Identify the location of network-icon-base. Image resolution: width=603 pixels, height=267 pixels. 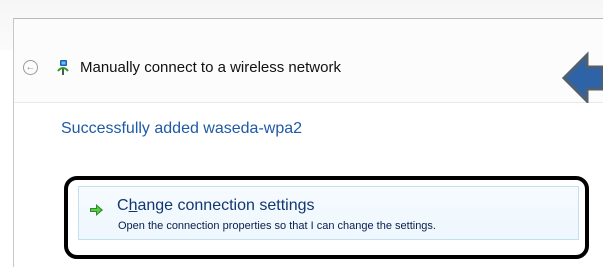
(63, 72).